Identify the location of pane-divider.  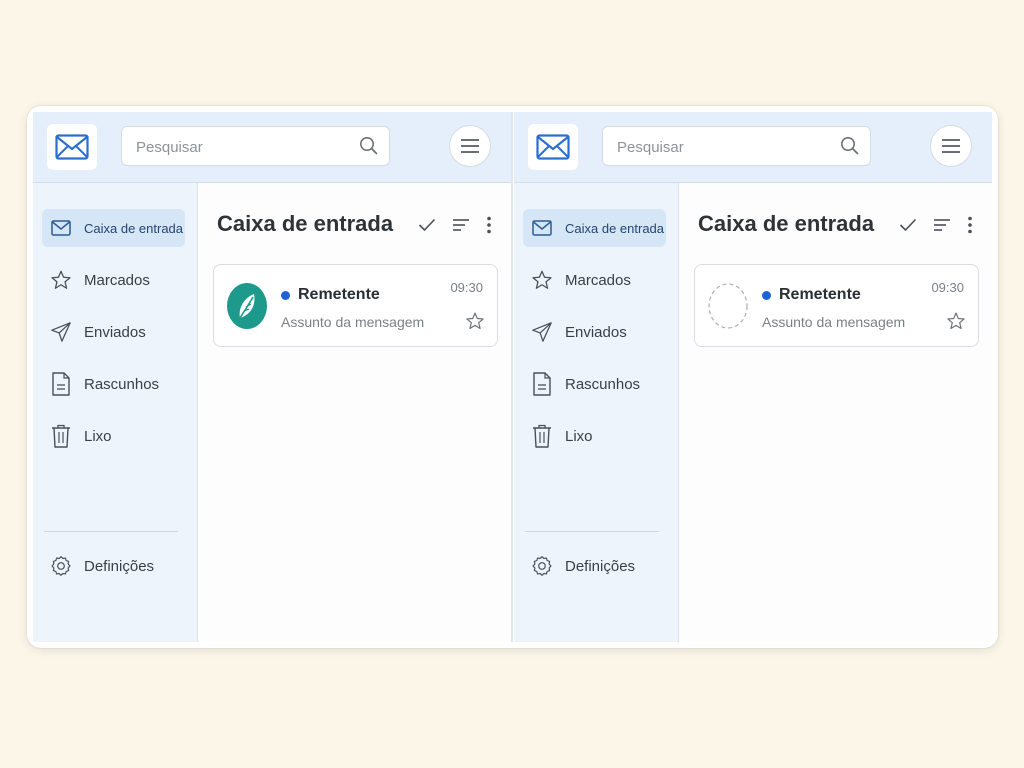
(512, 377).